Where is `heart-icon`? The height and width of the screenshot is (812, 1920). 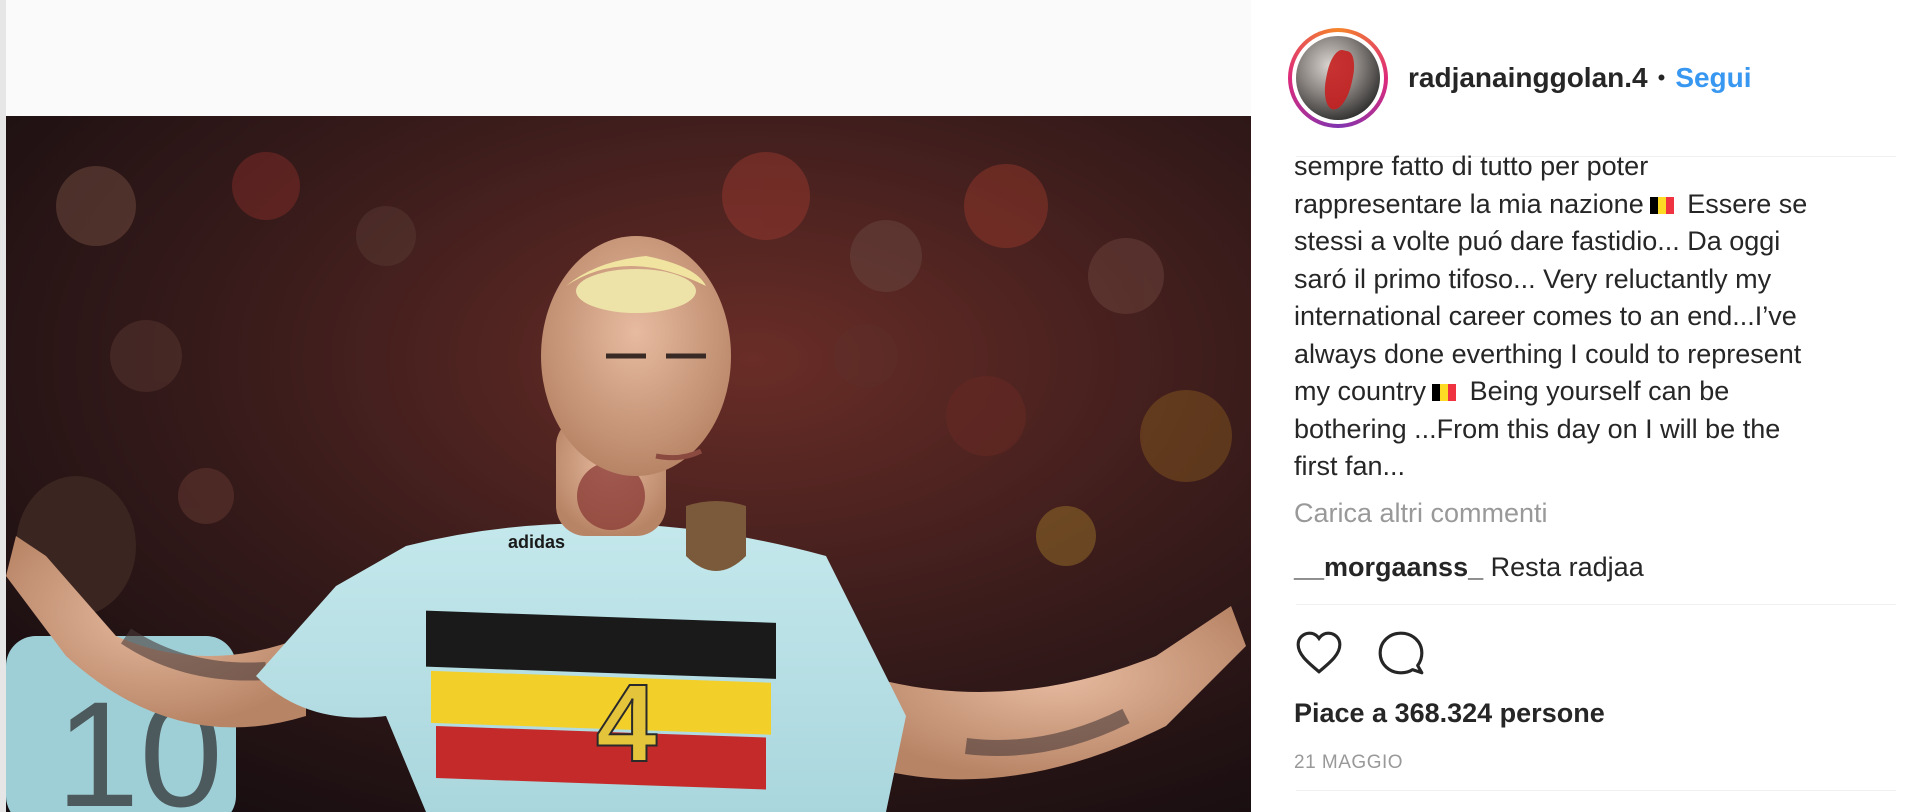
heart-icon is located at coordinates (1319, 653).